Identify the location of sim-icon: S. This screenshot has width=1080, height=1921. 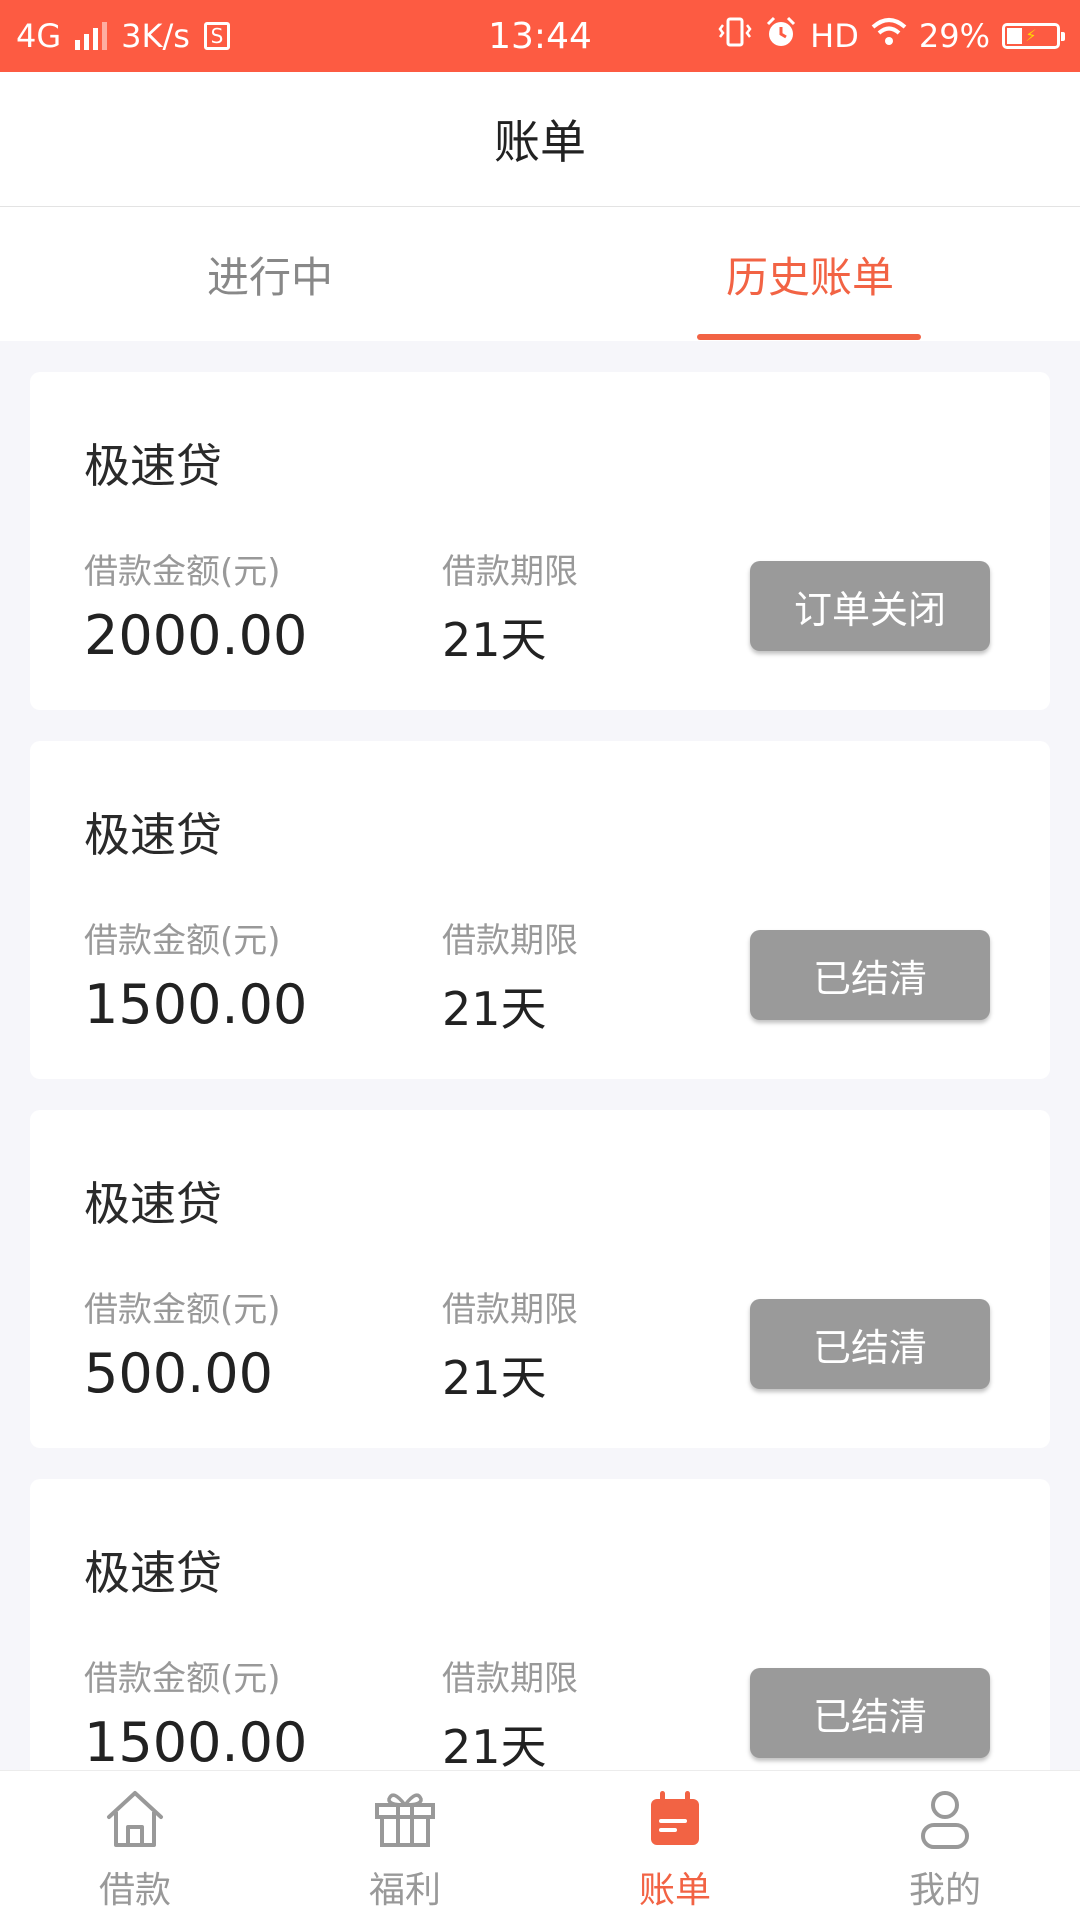
(216, 36).